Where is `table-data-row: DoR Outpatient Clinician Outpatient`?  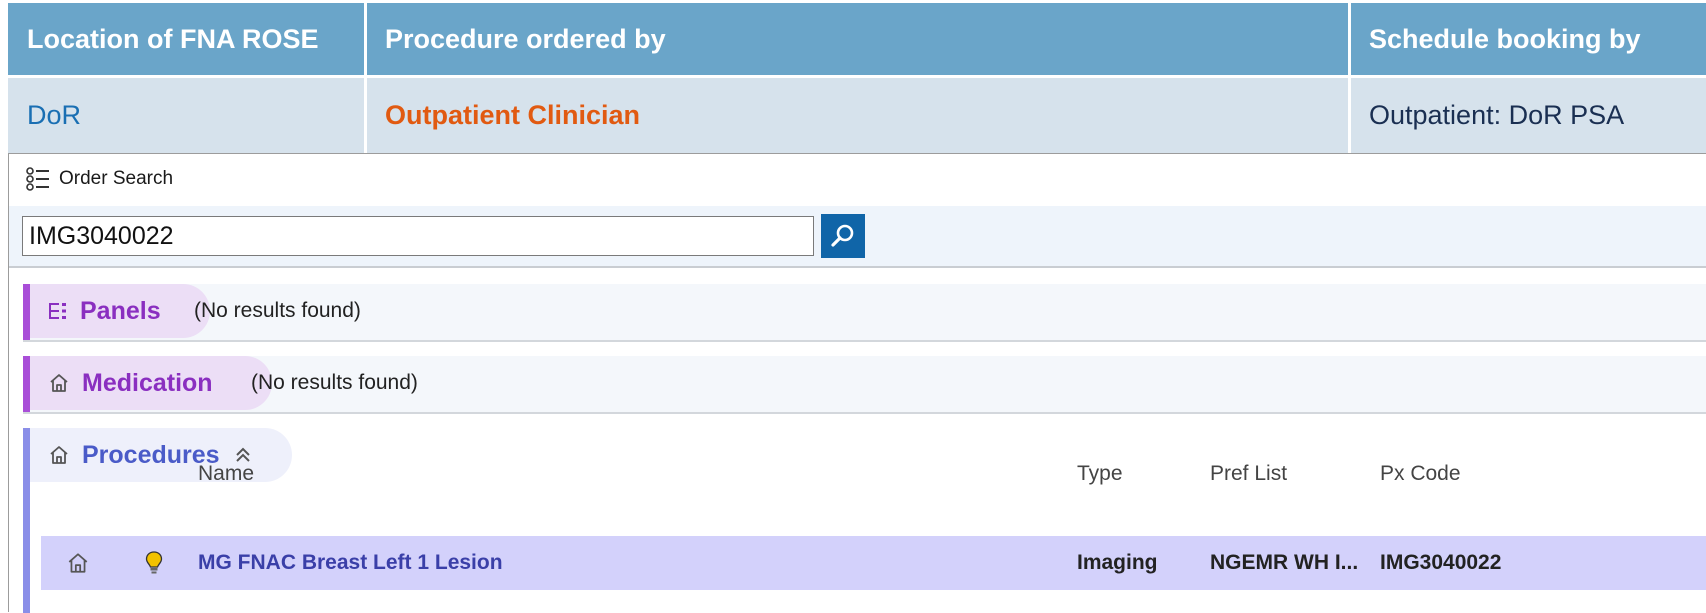 table-data-row: DoR Outpatient Clinician Outpatient is located at coordinates (857, 115).